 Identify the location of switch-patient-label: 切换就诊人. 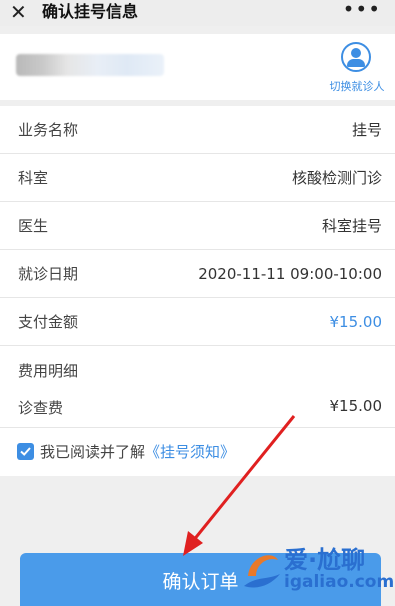
(357, 86).